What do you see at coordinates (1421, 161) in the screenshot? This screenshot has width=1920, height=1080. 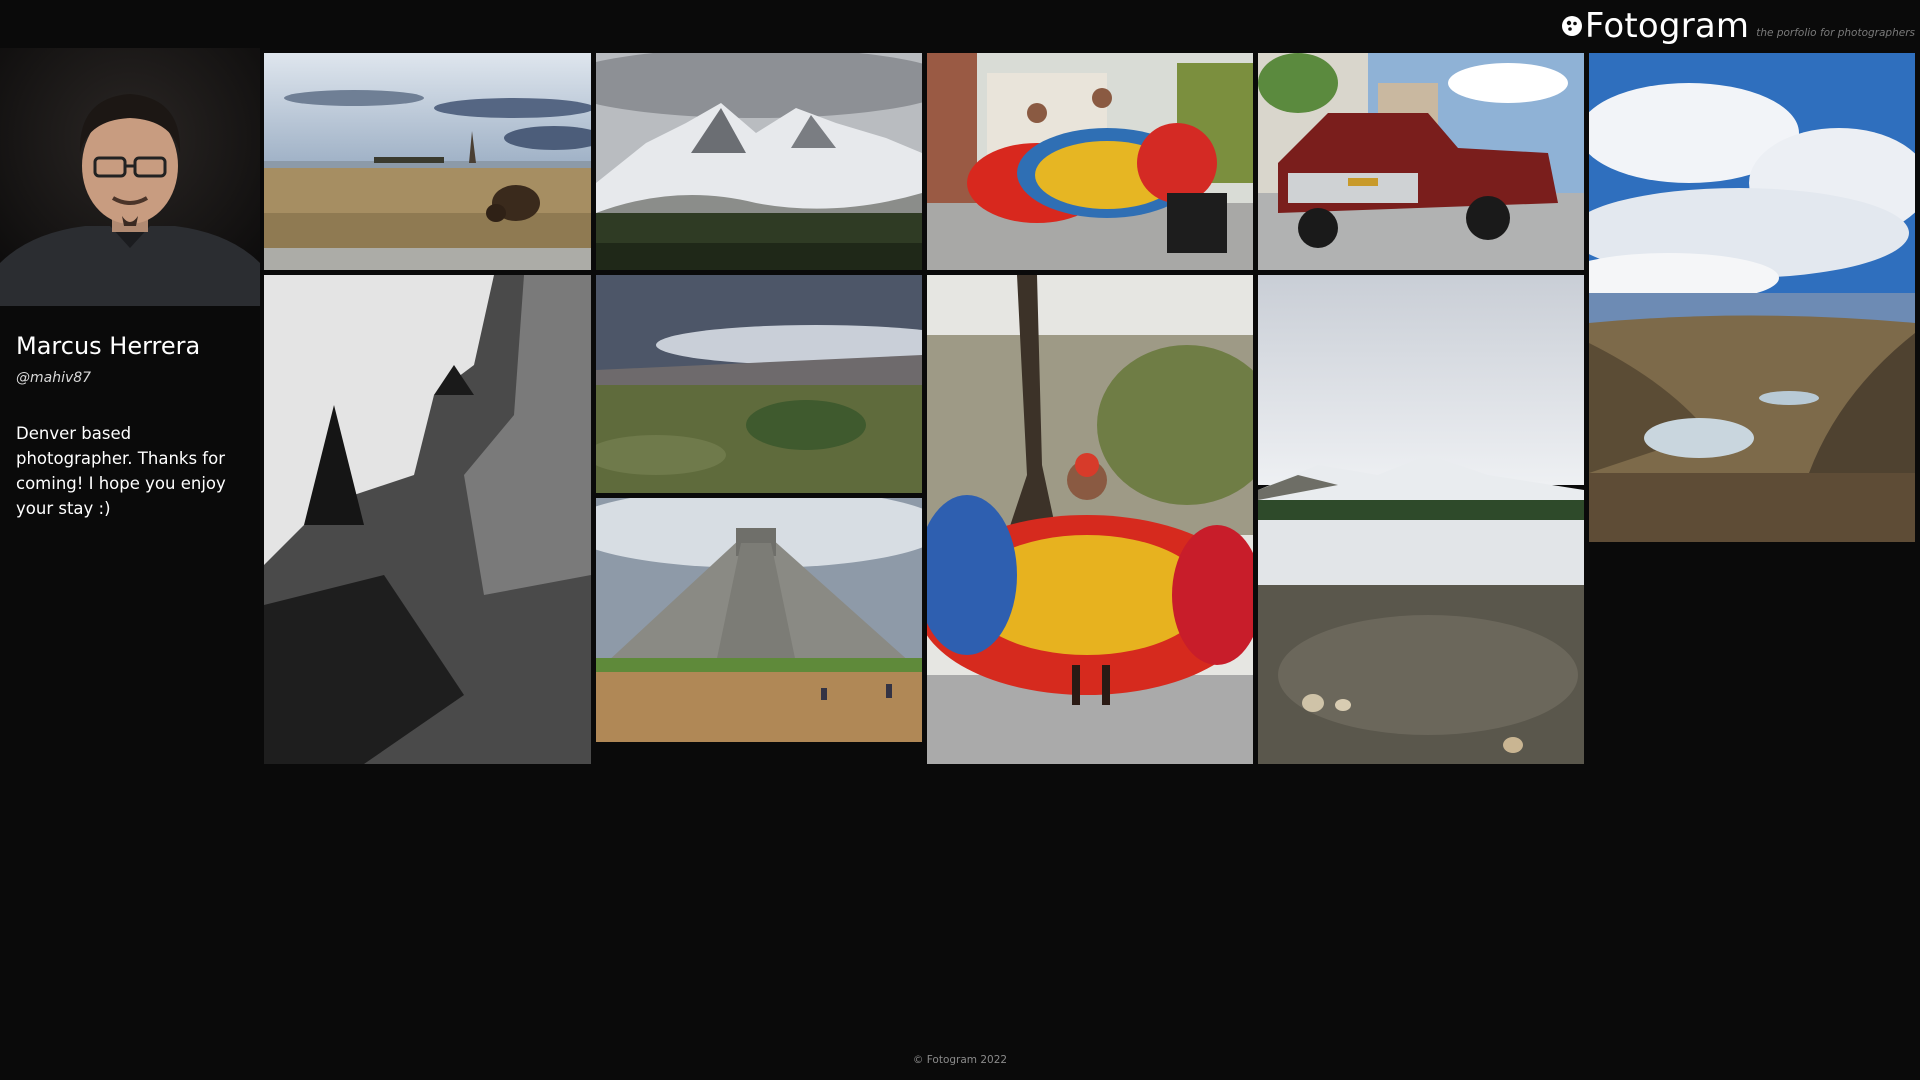 I see `gallery-photo-lowrider-truck` at bounding box center [1421, 161].